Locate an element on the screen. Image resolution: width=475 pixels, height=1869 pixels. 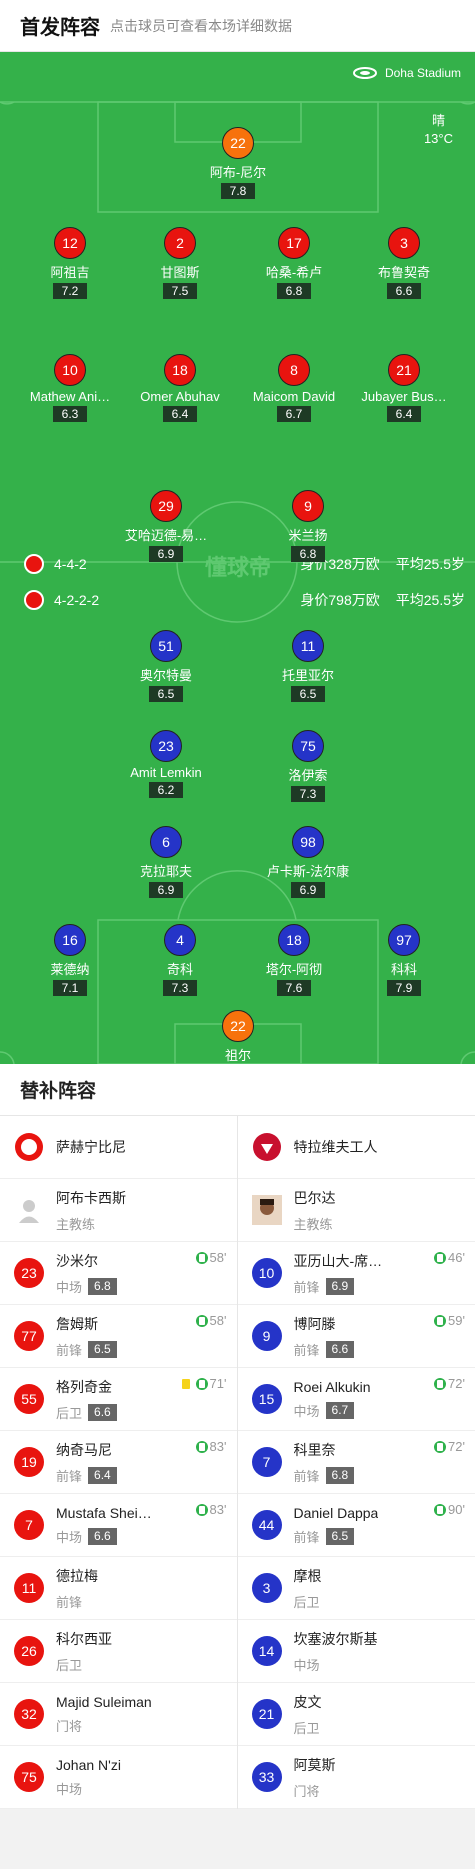
bench-player-row: 7科里奈前锋6.872' is located at coordinates (356, 1462).